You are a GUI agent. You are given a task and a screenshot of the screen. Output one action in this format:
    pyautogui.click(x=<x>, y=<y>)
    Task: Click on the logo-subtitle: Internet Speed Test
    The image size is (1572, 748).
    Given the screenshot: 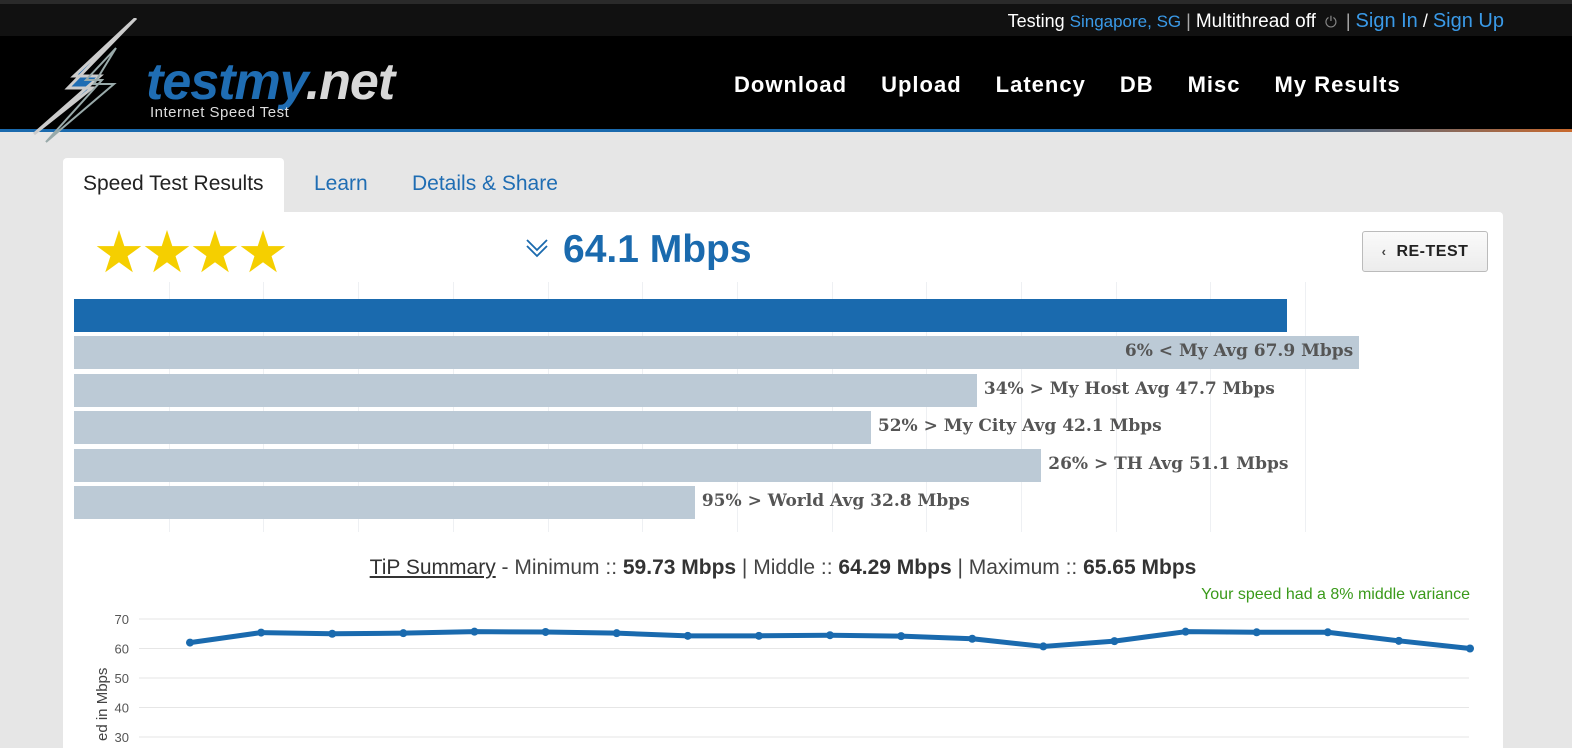 What is the action you would take?
    pyautogui.click(x=220, y=112)
    